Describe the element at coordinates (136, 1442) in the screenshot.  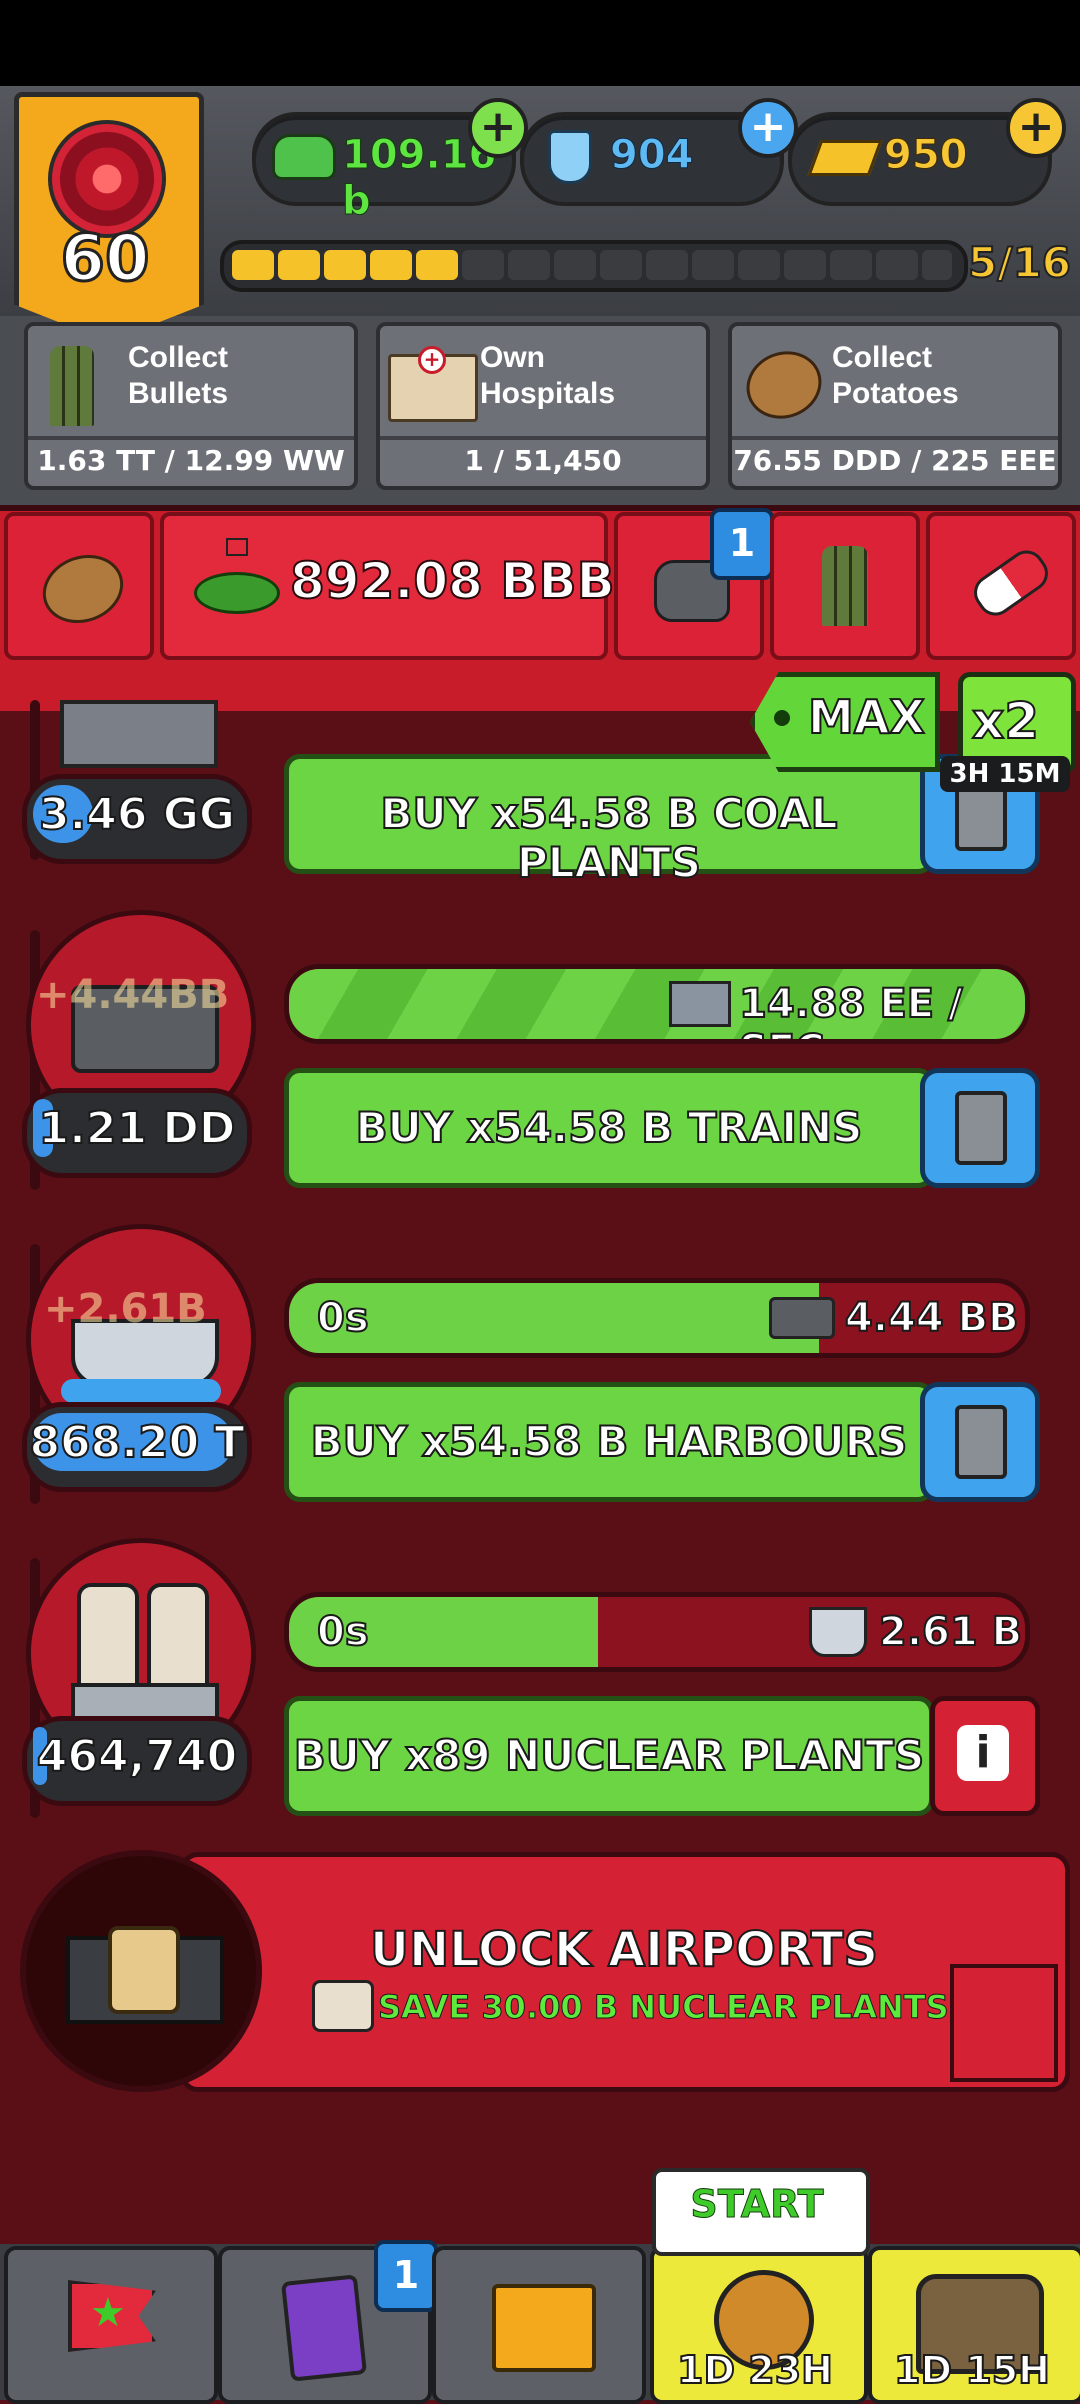
I see `harbours-count-value: 868.20 T` at that location.